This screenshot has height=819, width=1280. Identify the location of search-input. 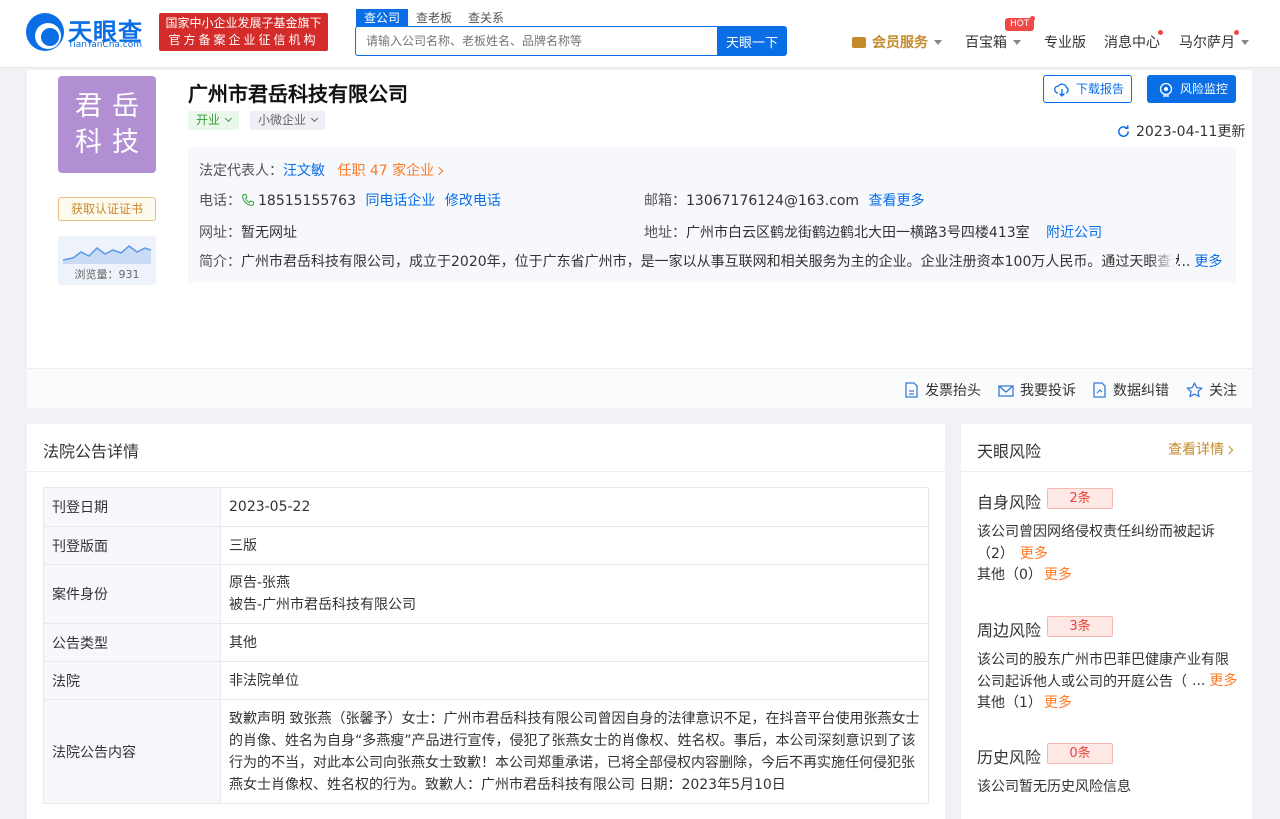
(536, 41).